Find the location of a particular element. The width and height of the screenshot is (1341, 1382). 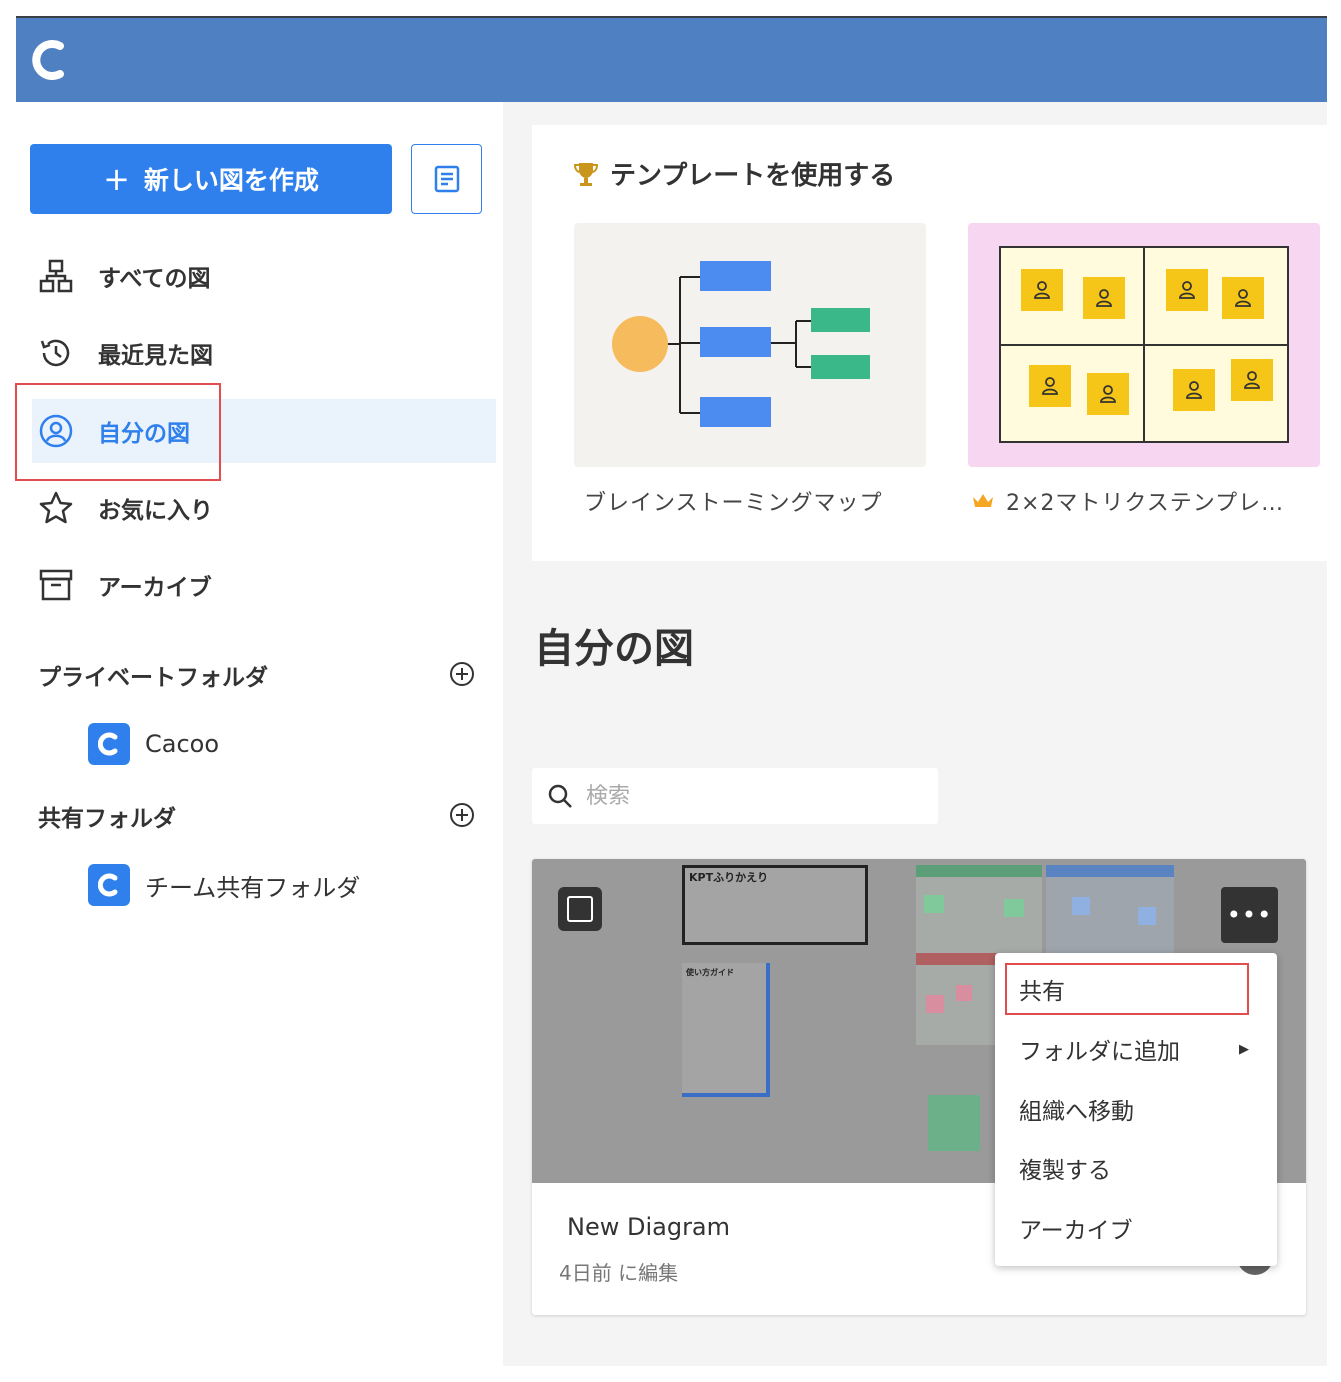

menu-item-add-to-folder: フォルダに追加 ▶ is located at coordinates (1136, 1049).